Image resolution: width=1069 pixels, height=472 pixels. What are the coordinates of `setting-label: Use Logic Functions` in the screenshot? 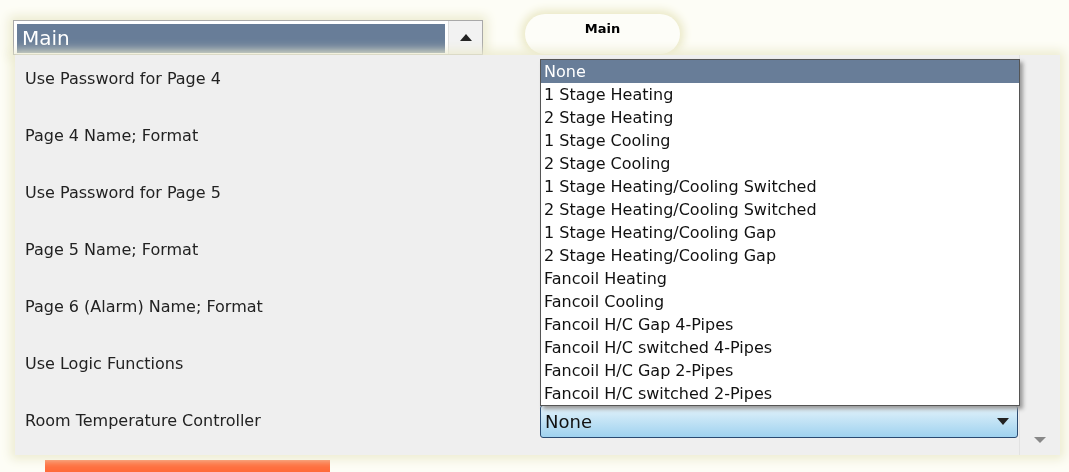 It's located at (104, 363).